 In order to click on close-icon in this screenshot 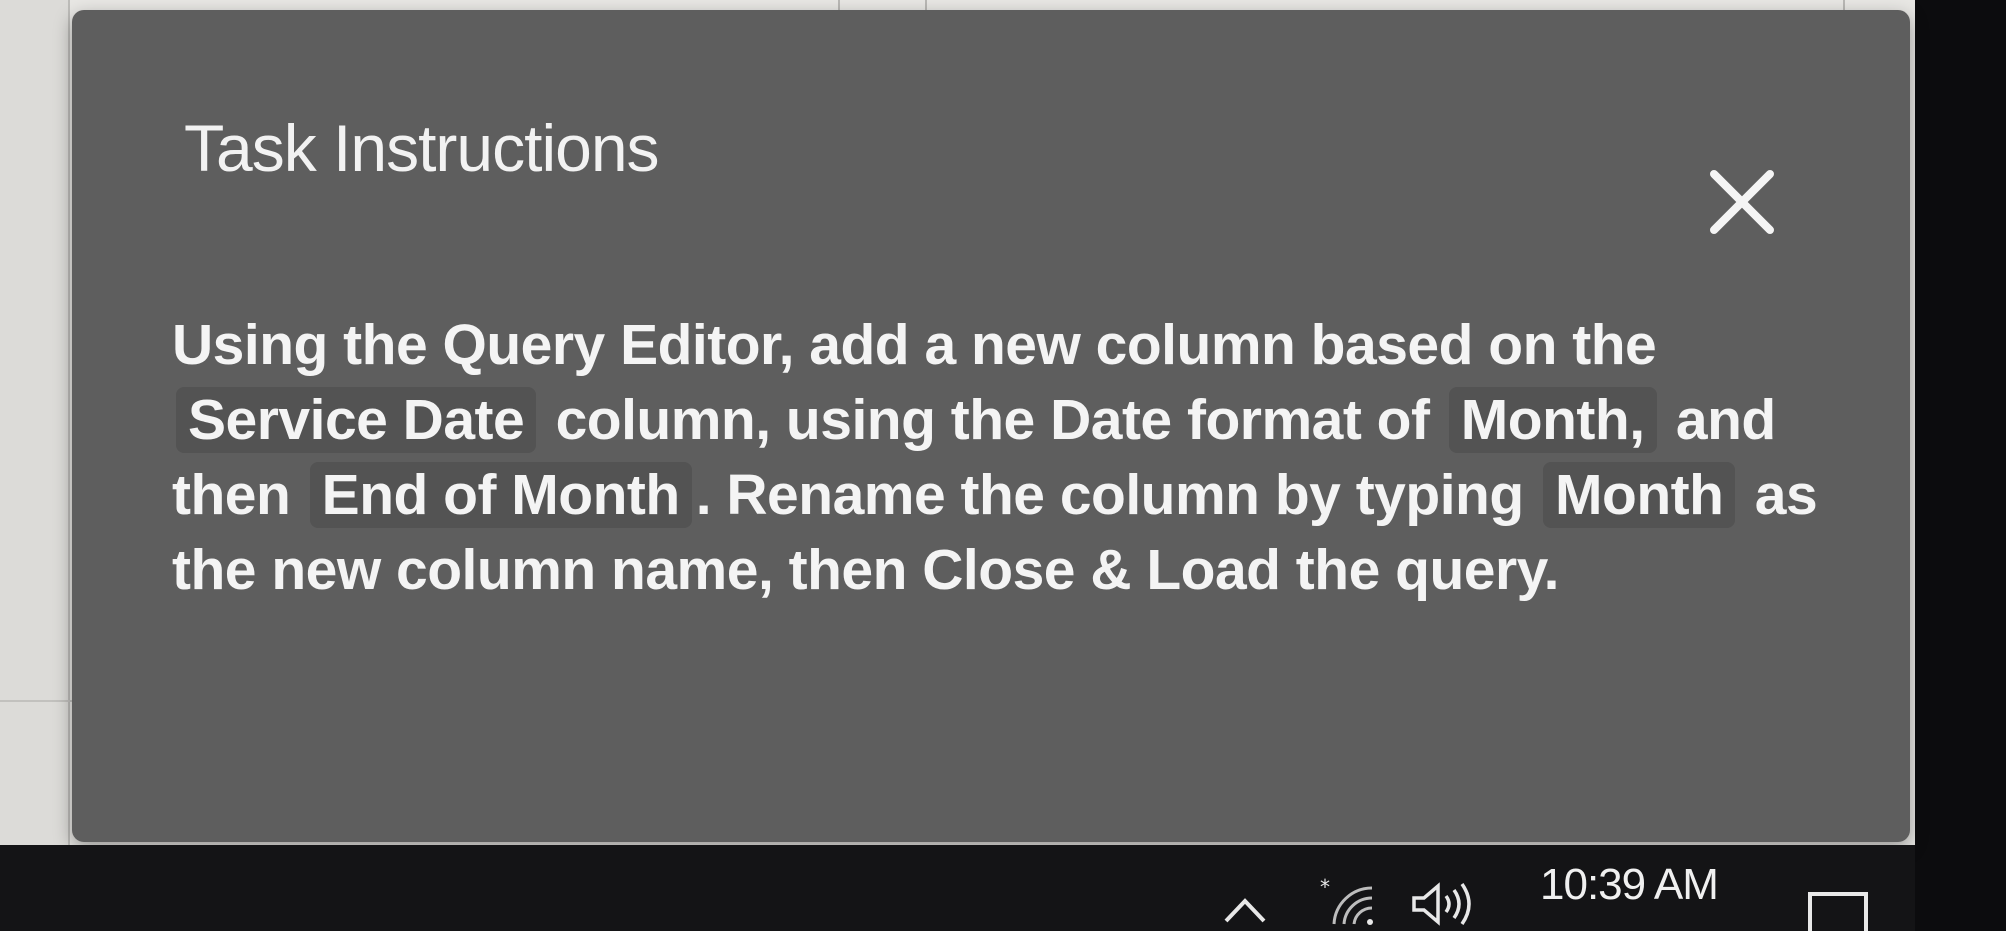, I will do `click(1742, 202)`.